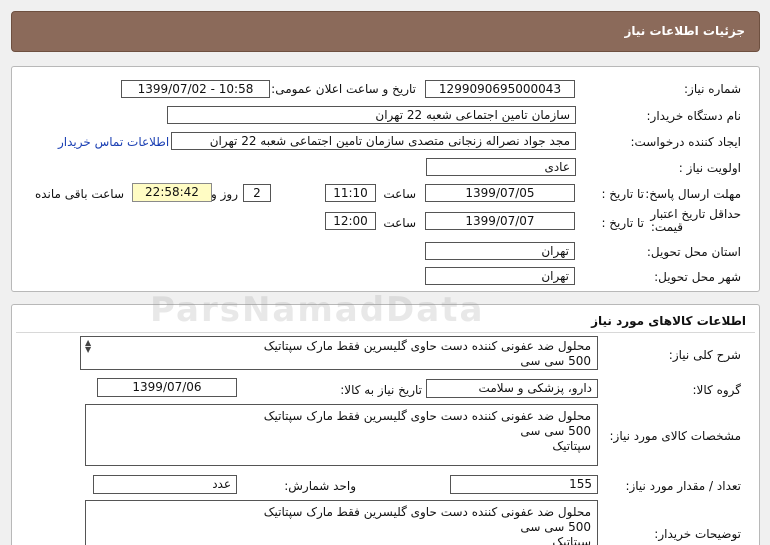 This screenshot has height=545, width=770. Describe the element at coordinates (172, 192) in the screenshot. I see `remaining-time-field: 22:58:42` at that location.